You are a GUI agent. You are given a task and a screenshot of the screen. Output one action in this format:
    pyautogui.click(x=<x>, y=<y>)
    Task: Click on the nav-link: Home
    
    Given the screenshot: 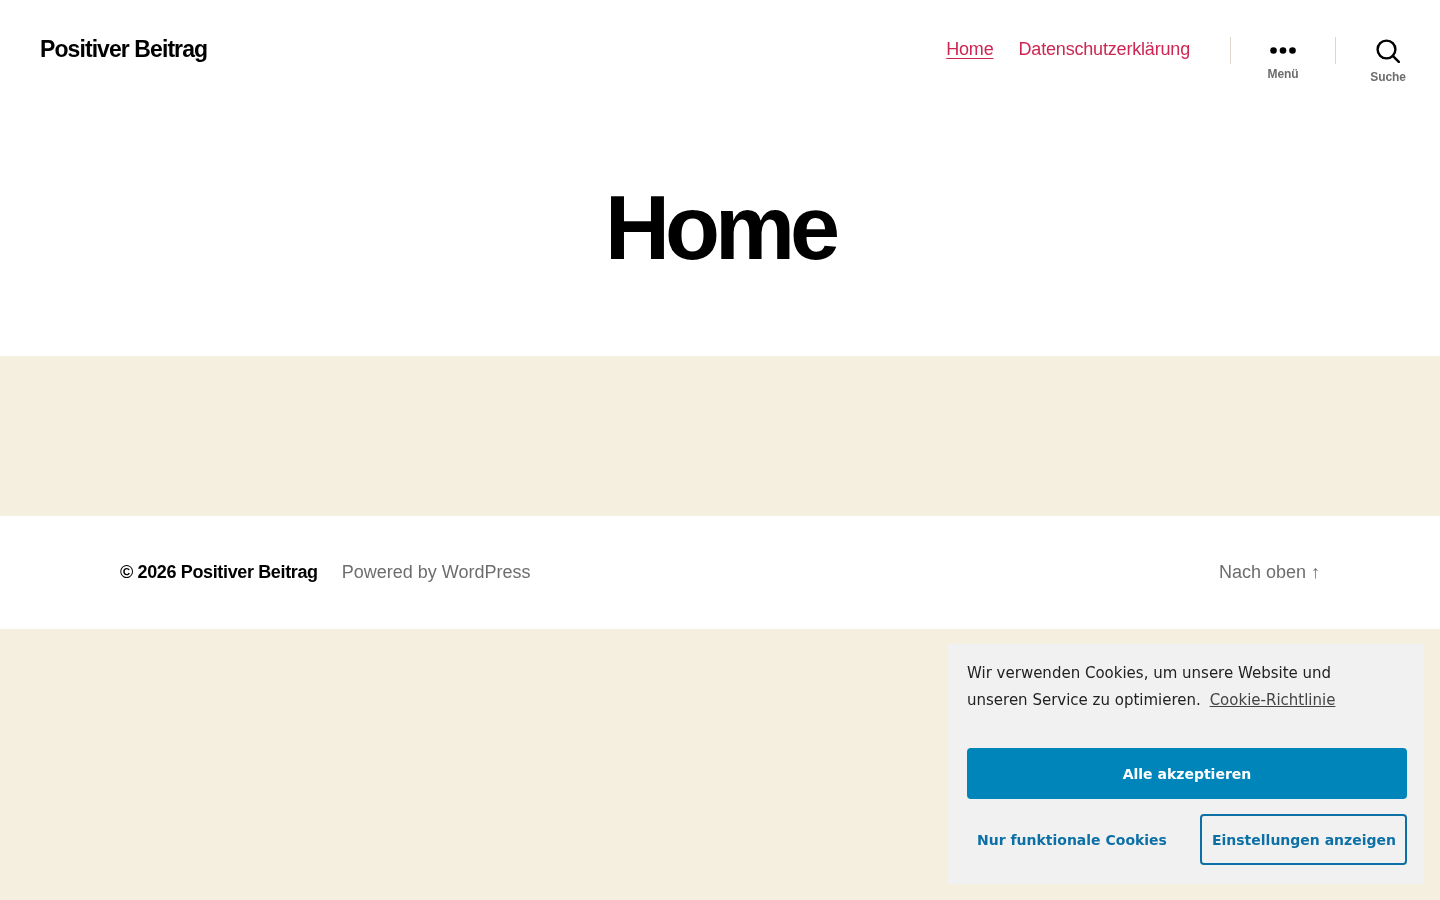 What is the action you would take?
    pyautogui.click(x=970, y=49)
    